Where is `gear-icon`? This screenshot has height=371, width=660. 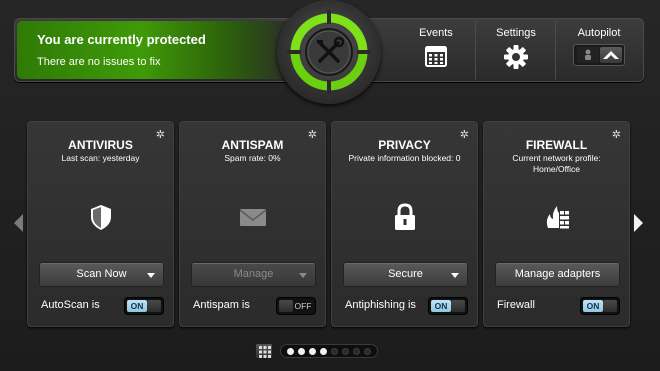 gear-icon is located at coordinates (516, 57).